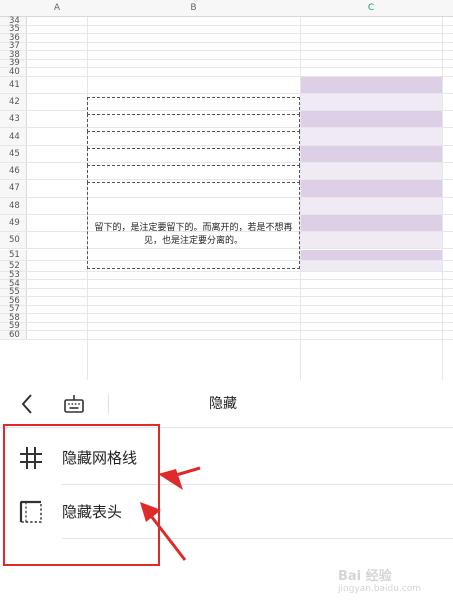  I want to click on annotation-arrows, so click(170, 513).